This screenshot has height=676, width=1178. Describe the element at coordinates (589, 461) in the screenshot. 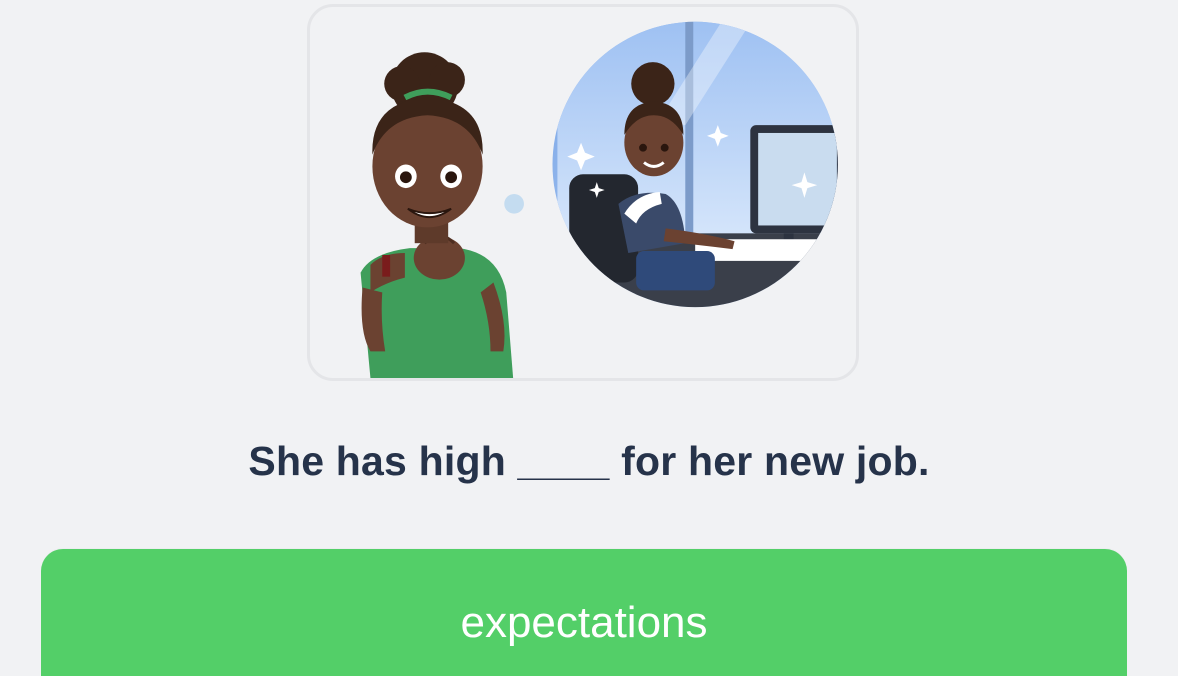

I see `quiz-sentence: She has high ____ for her new job.` at that location.